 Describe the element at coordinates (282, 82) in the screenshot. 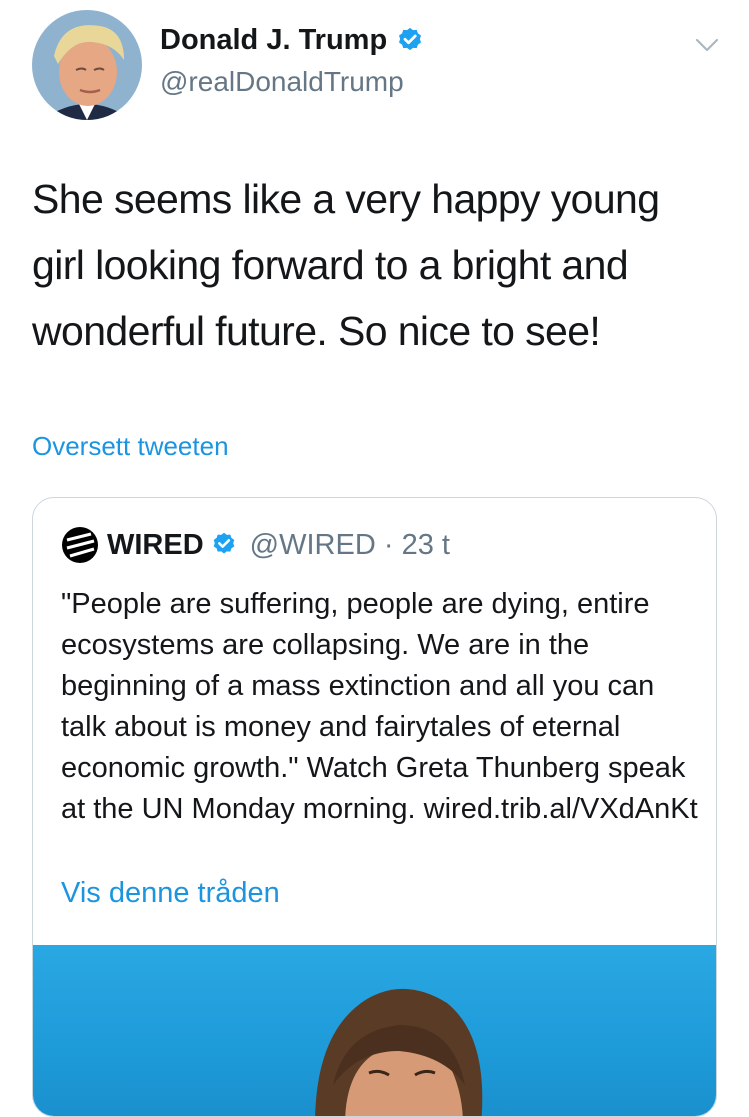

I see `author-handle: @realDonaldTrump` at that location.